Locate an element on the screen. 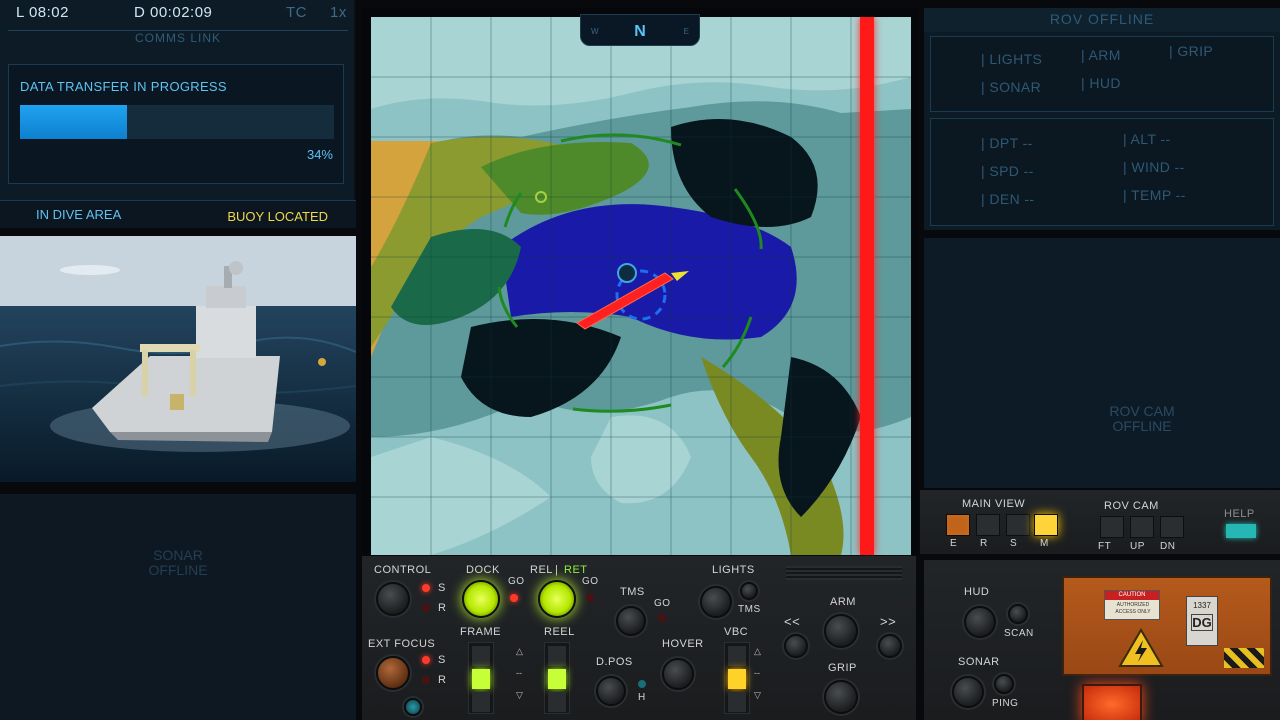 The height and width of the screenshot is (720, 1280). dpos-h-led is located at coordinates (642, 684).